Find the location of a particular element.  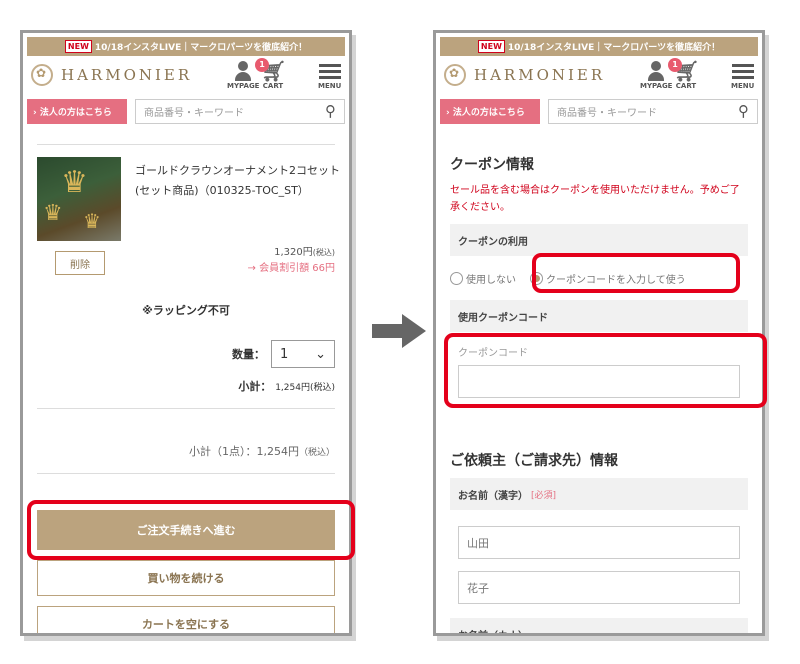

chevron-down-icon: ⌄ is located at coordinates (320, 354).